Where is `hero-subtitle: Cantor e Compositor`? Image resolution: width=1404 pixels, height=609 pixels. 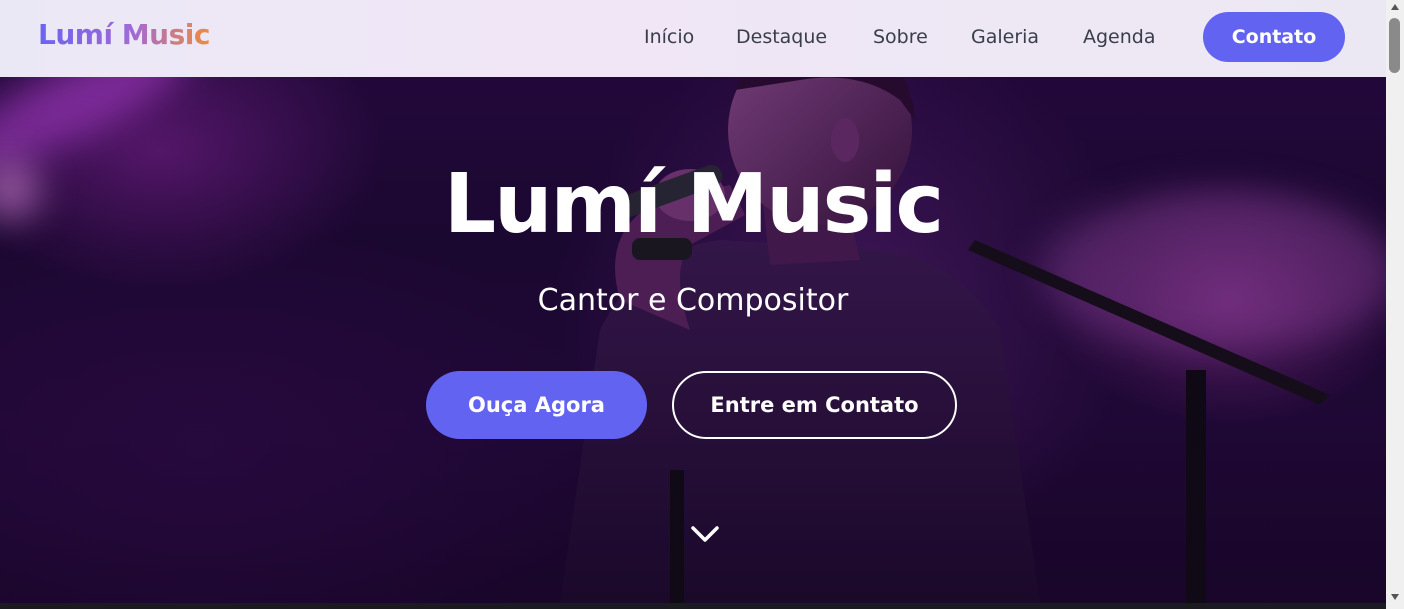
hero-subtitle: Cantor e Compositor is located at coordinates (693, 300).